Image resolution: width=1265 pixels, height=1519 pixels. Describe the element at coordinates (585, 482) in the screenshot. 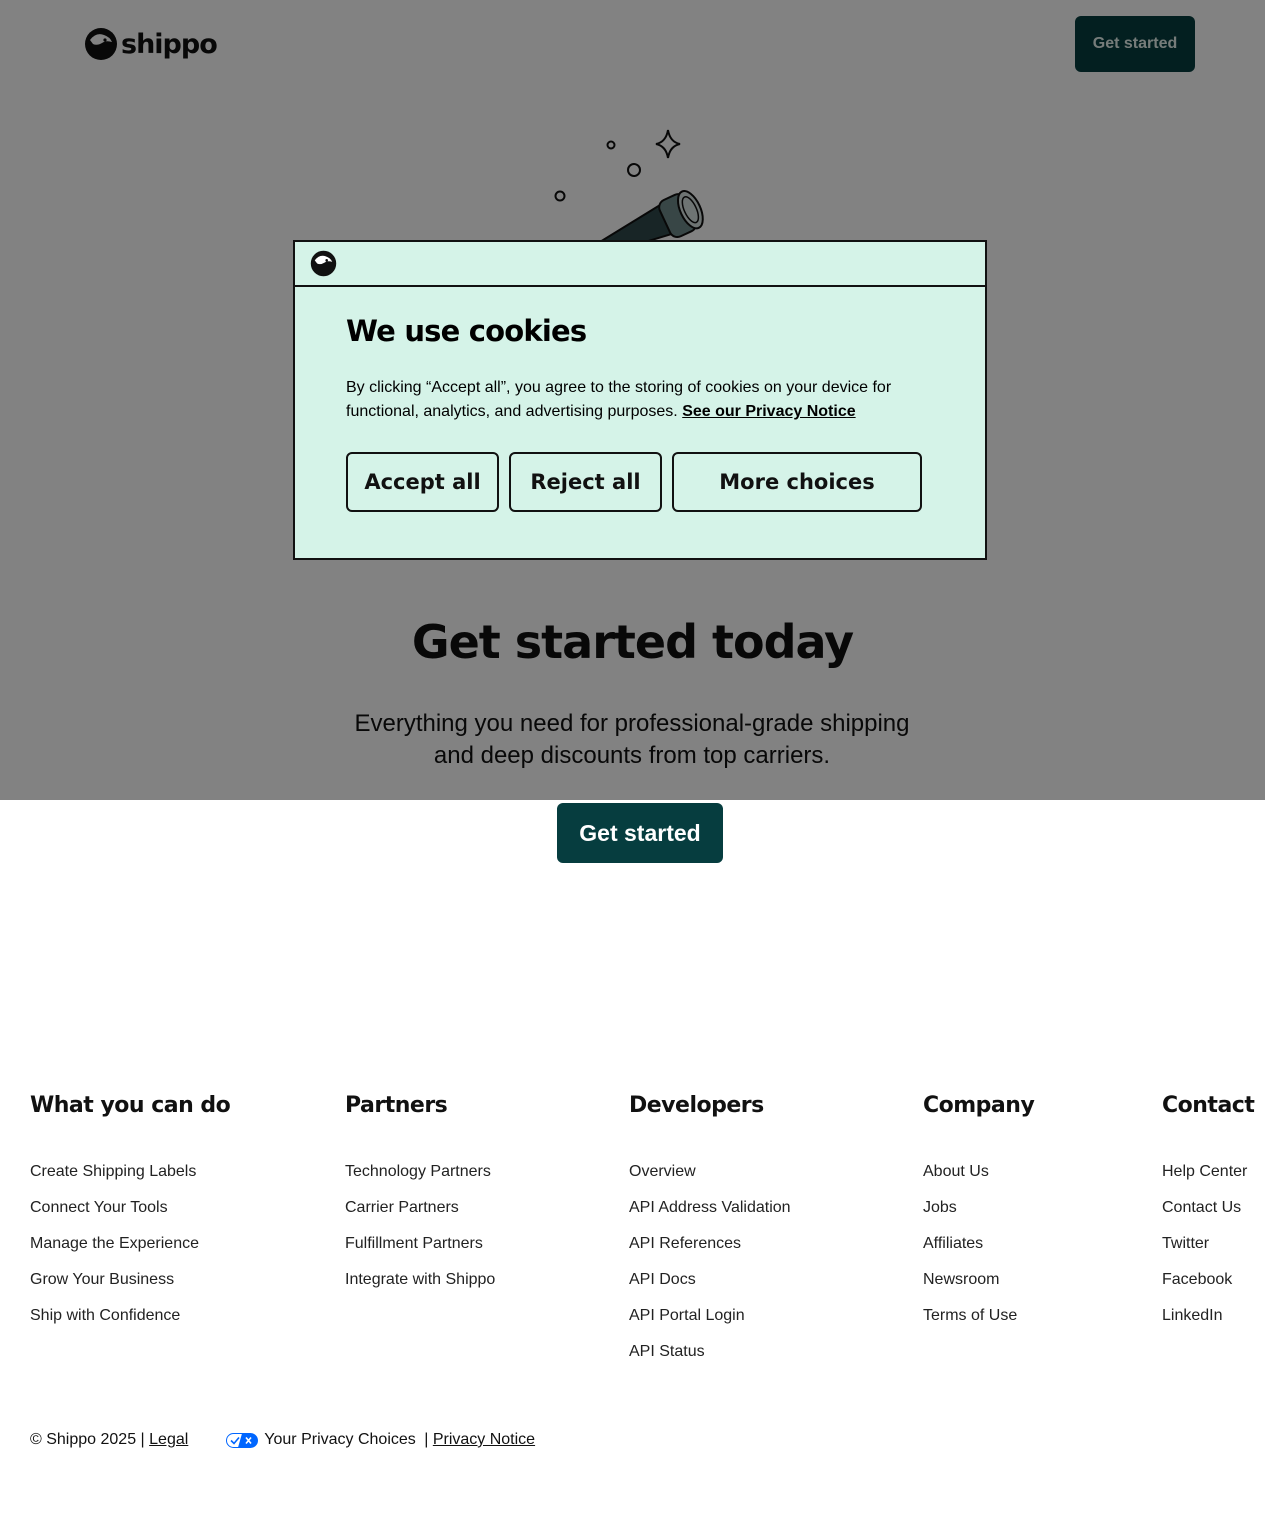

I see `reject-all-button: Reject all` at that location.